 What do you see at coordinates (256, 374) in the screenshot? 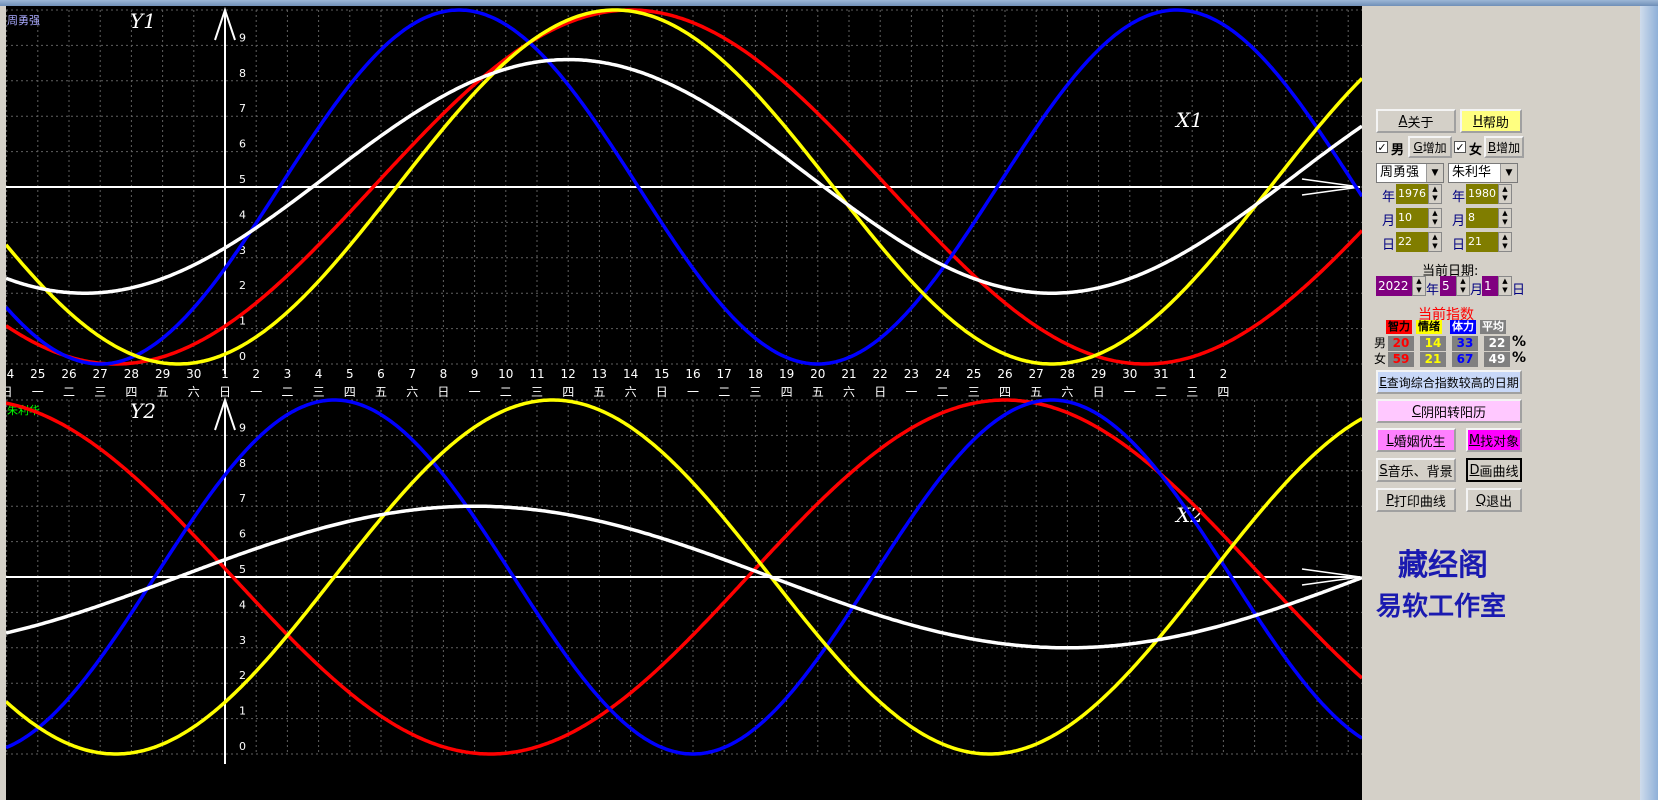
I see `date-tick-label: 2` at bounding box center [256, 374].